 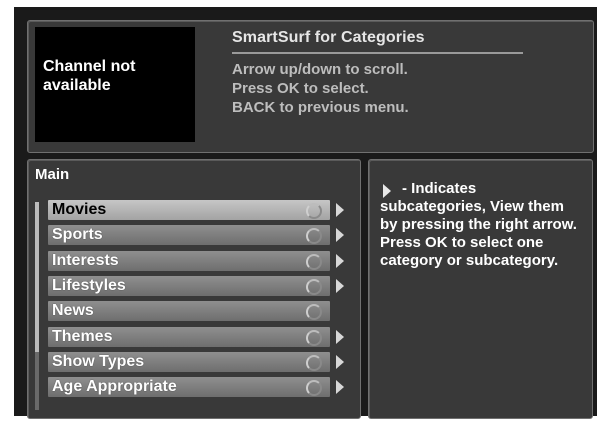 I want to click on video-preview: Channel not available, so click(x=115, y=84).